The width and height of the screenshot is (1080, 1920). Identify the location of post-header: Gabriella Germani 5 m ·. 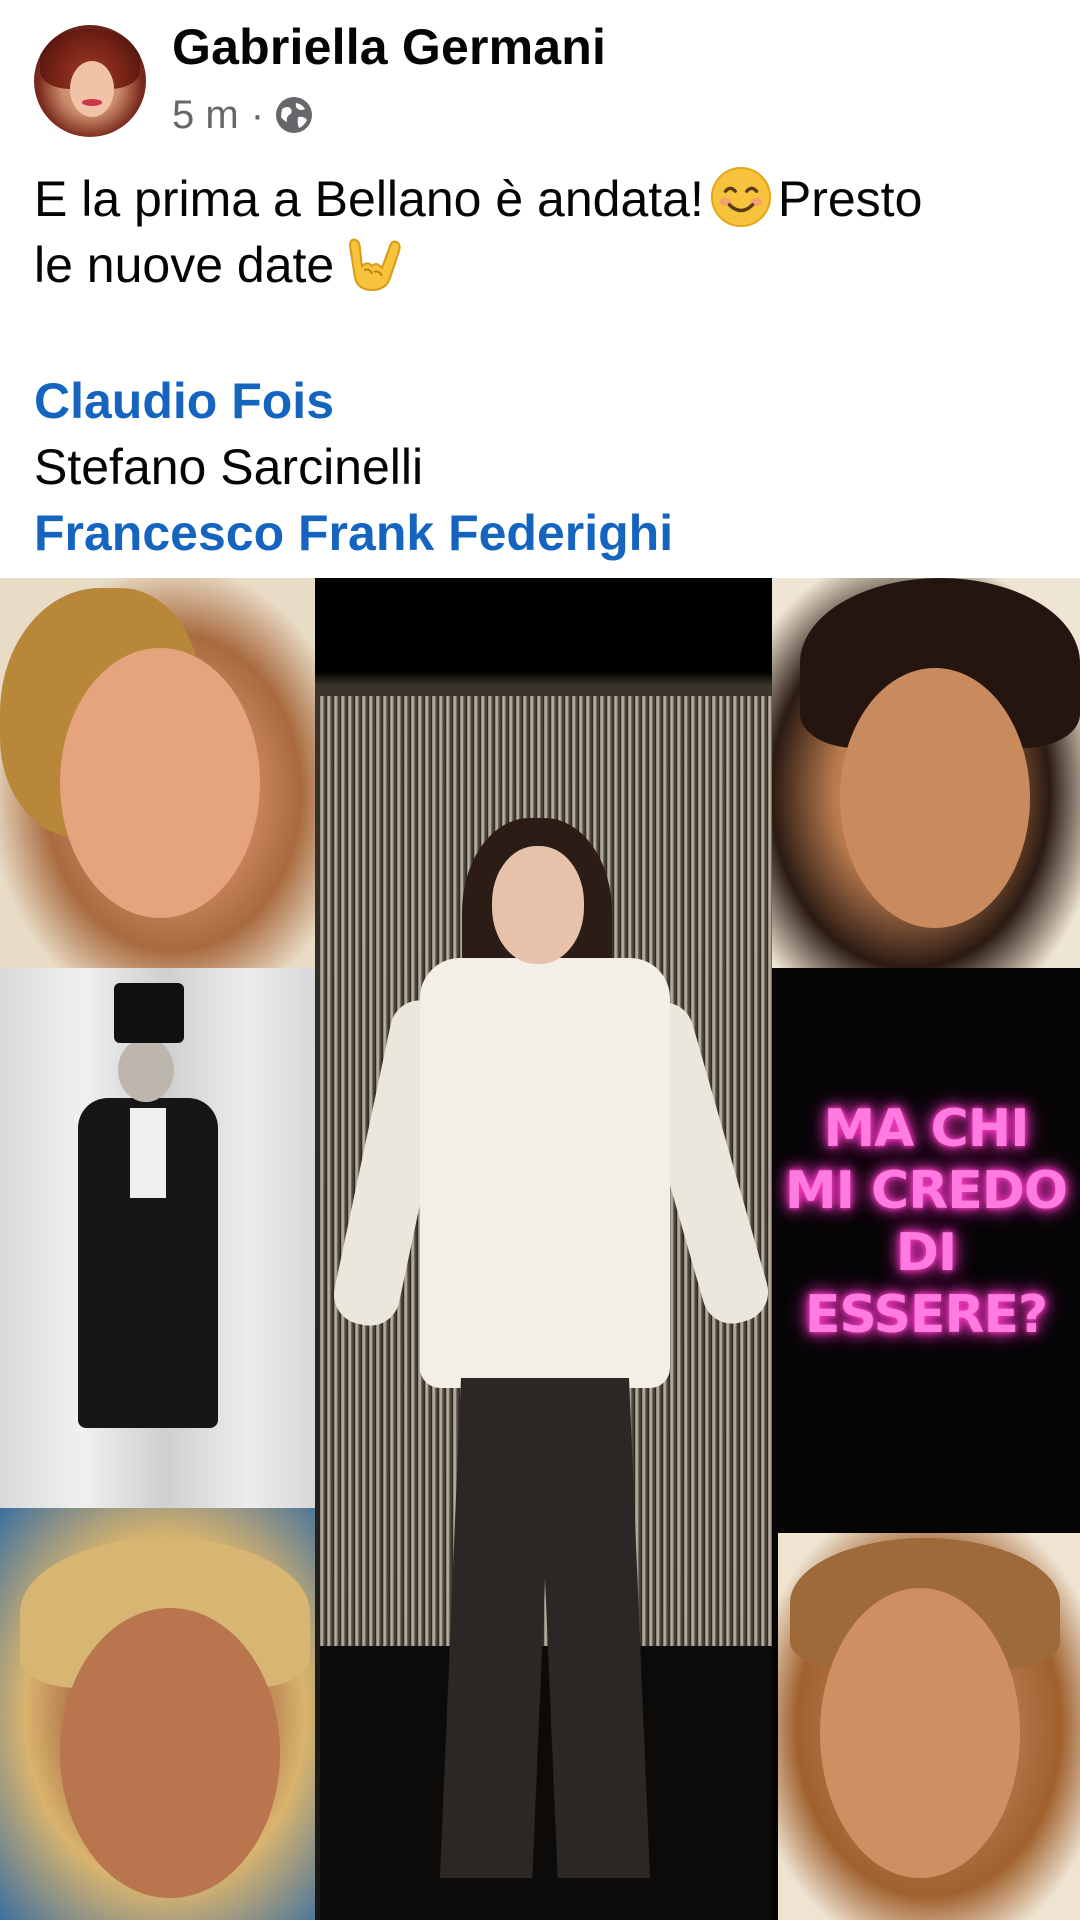
(540, 75).